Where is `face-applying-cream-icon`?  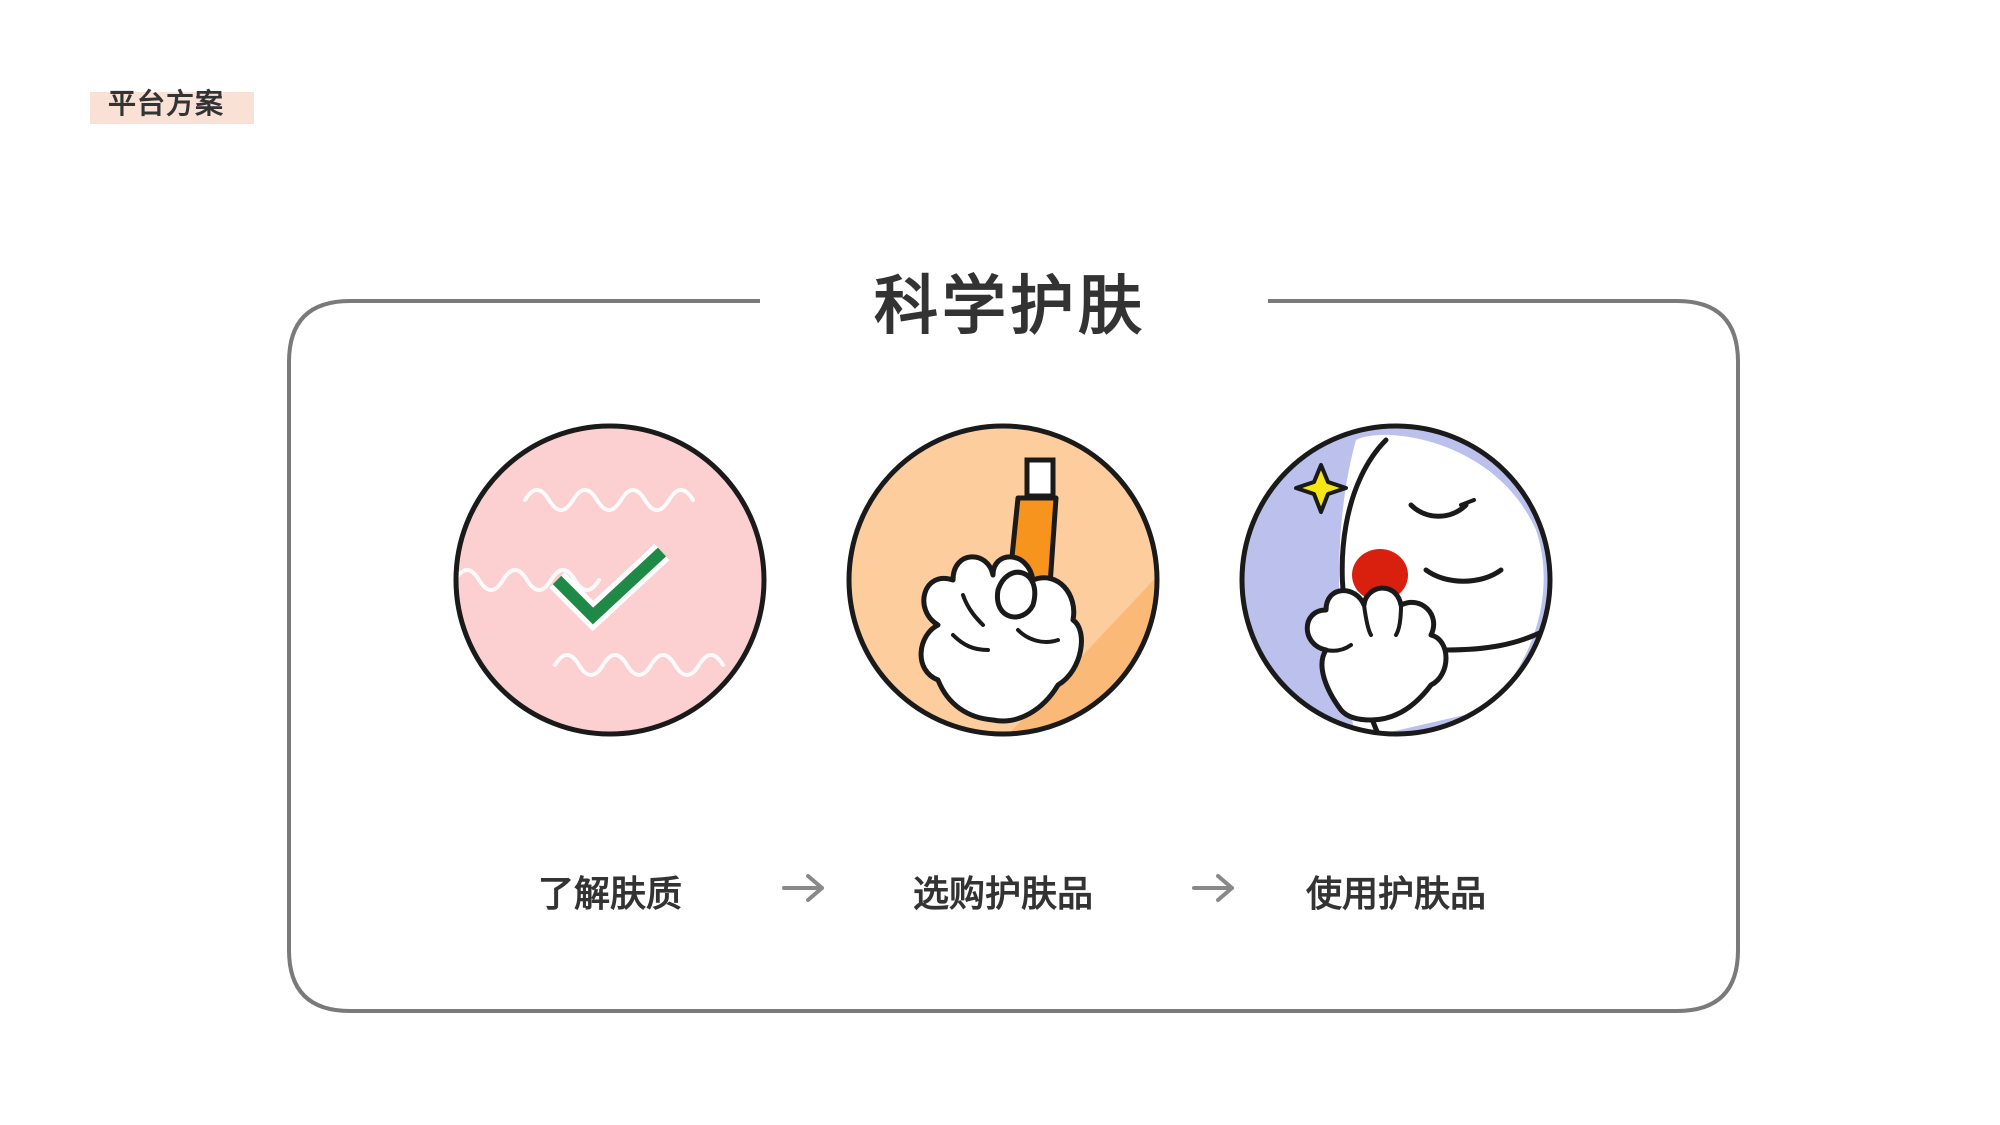 face-applying-cream-icon is located at coordinates (1396, 580).